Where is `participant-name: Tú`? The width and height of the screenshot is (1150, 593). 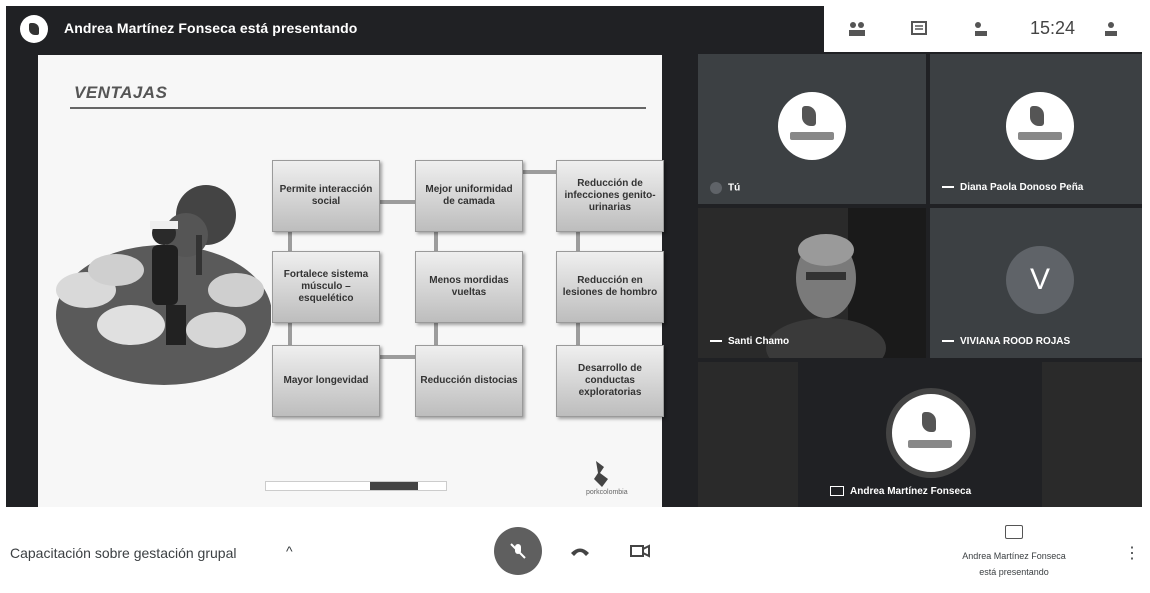 participant-name: Tú is located at coordinates (725, 188).